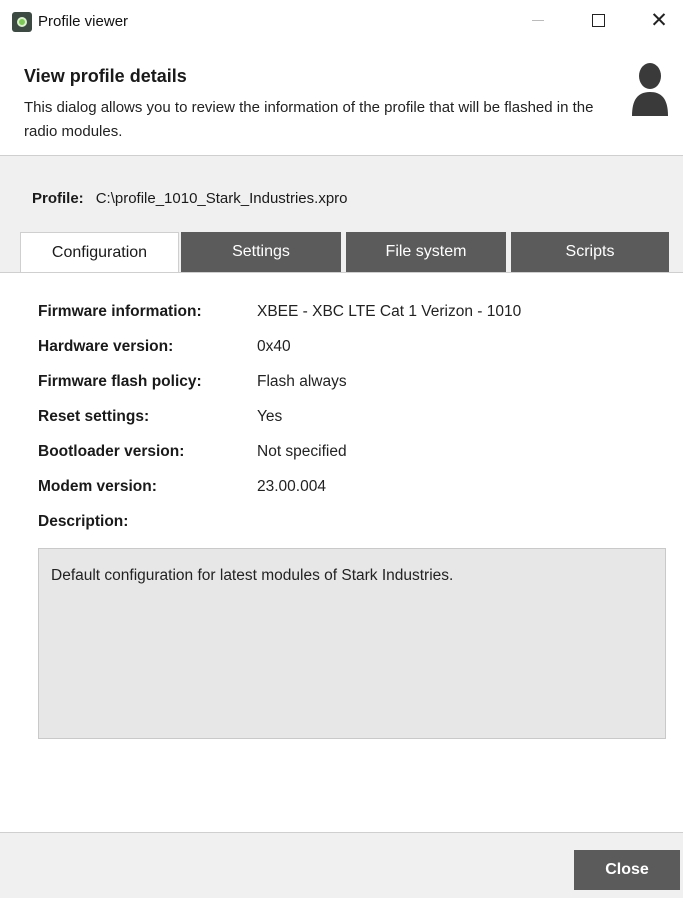 The image size is (683, 898). I want to click on tab-scripts: Scripts, so click(590, 252).